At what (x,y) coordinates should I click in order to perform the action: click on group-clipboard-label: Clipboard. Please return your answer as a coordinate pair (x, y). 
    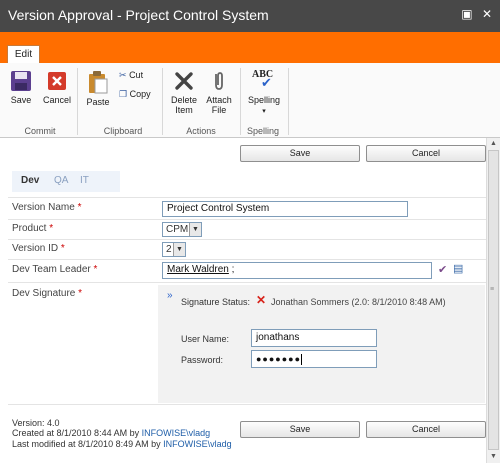
    Looking at the image, I should click on (123, 131).